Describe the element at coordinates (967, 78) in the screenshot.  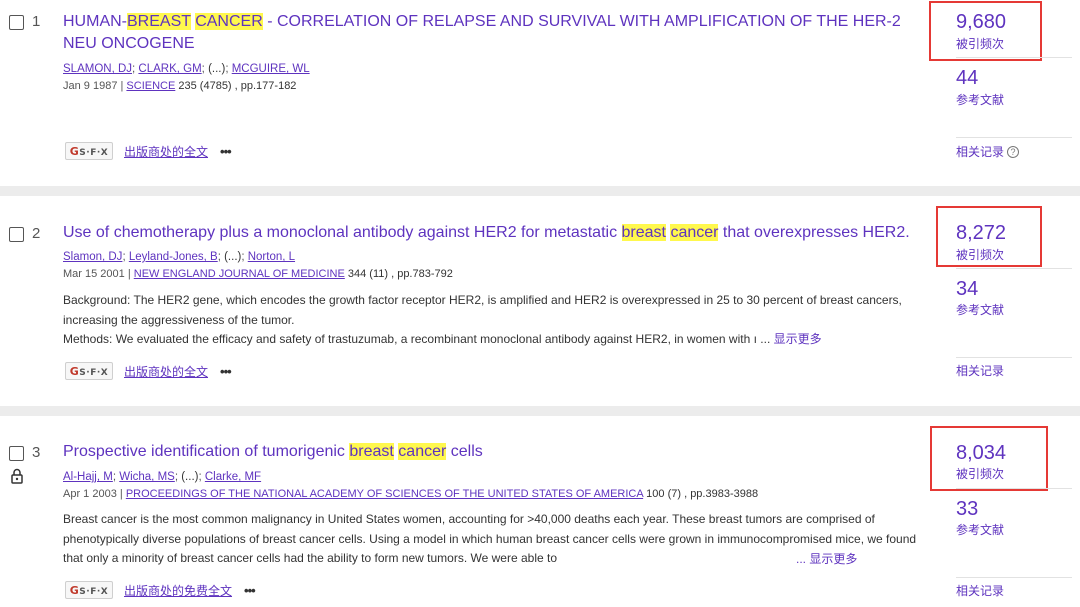
I see `reference-count: 44` at that location.